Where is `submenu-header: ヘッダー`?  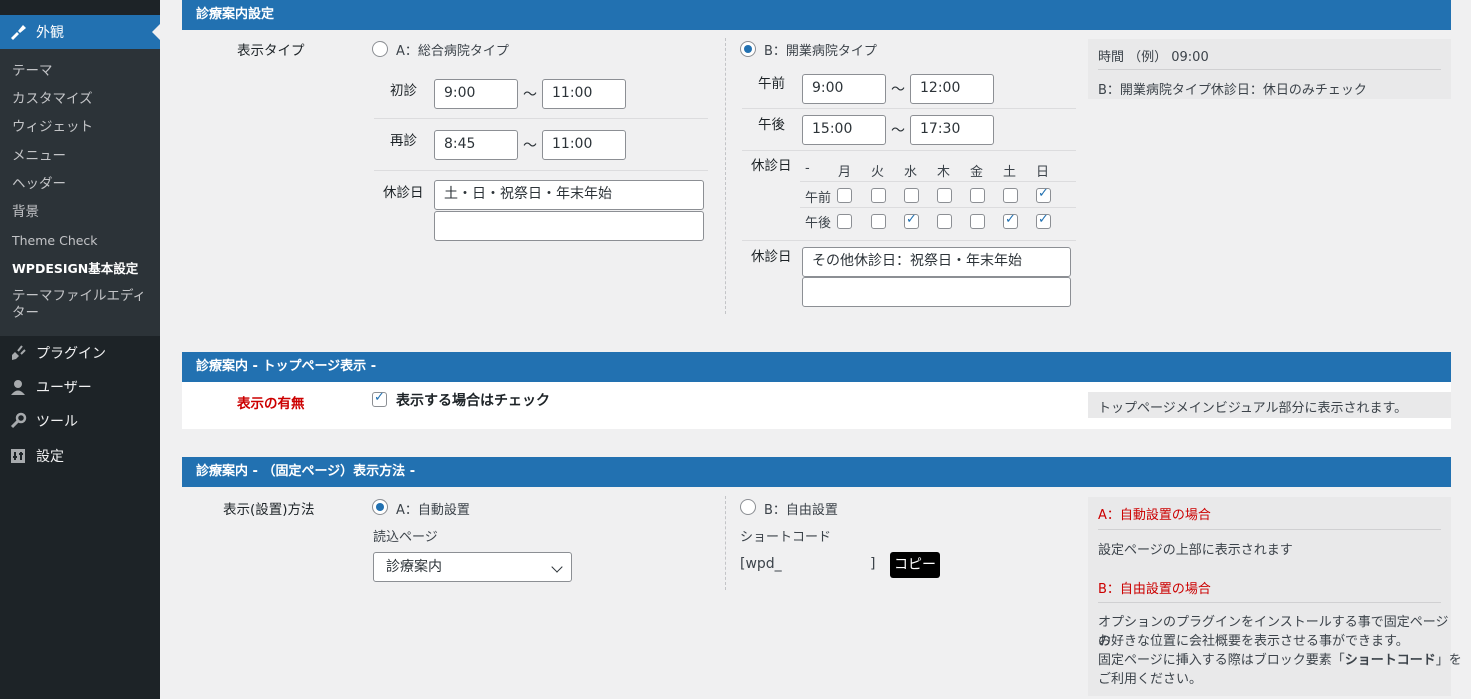
submenu-header: ヘッダー is located at coordinates (82, 184).